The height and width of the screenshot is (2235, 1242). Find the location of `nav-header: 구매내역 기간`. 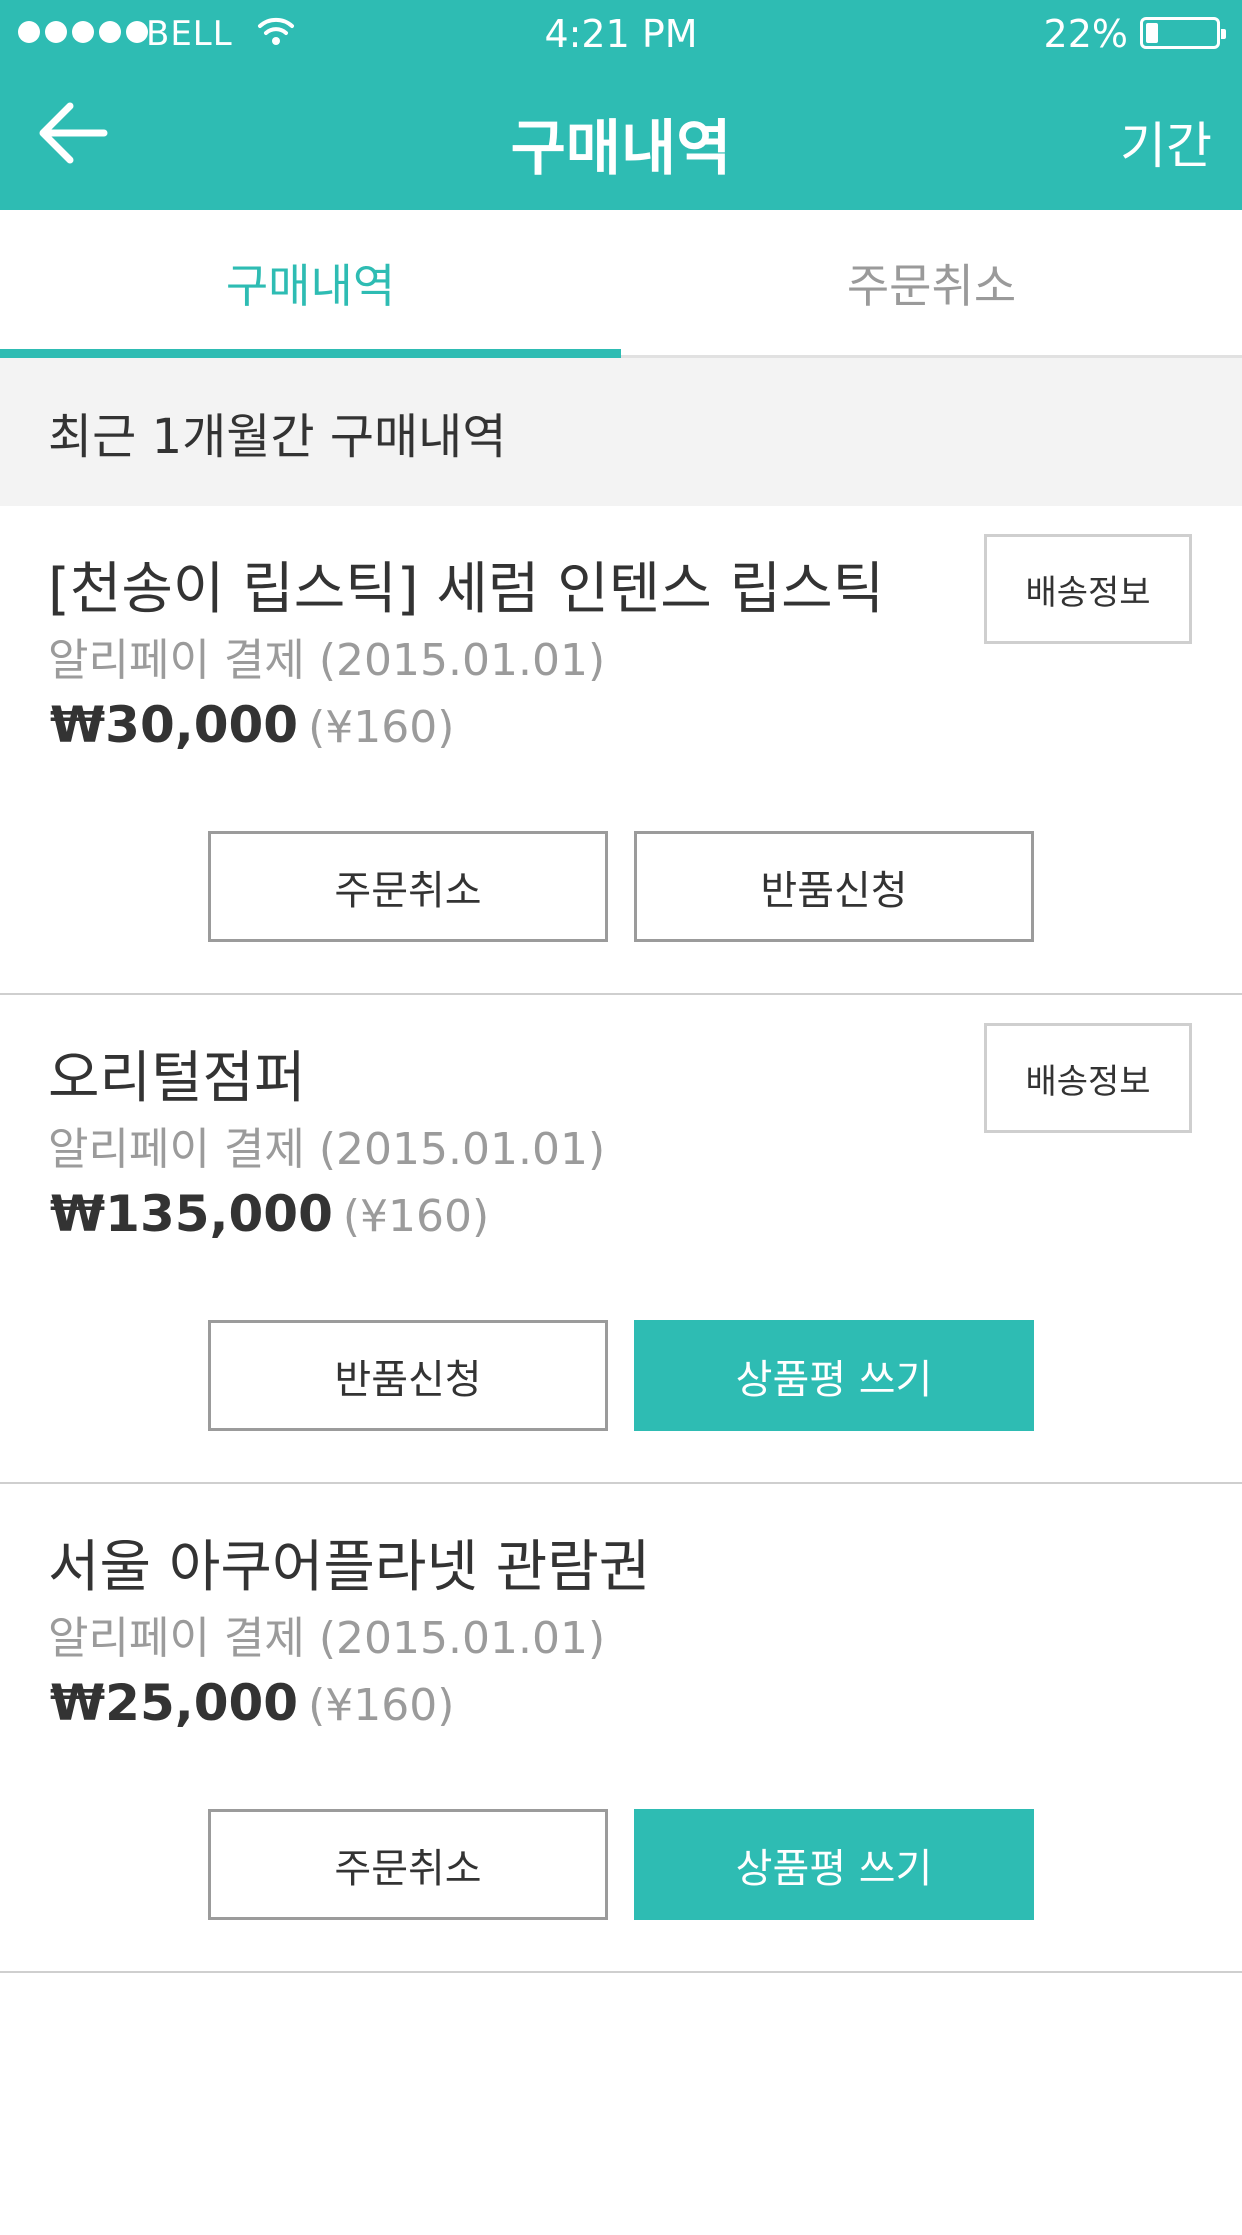

nav-header: 구매내역 기간 is located at coordinates (621, 138).